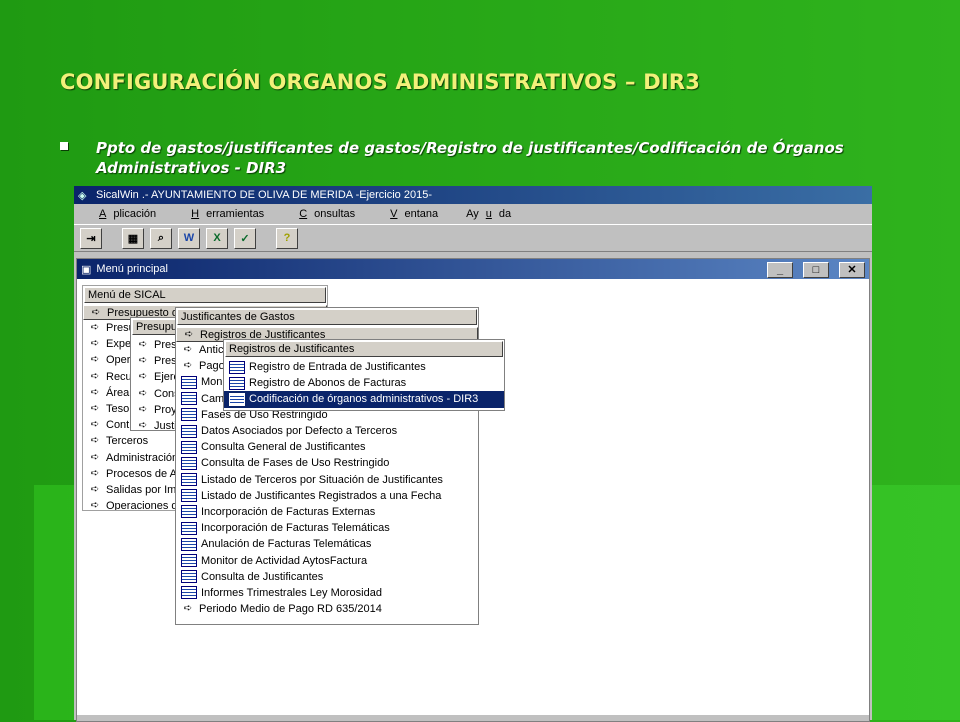 The height and width of the screenshot is (722, 960). I want to click on menu-2: Consultas, so click(323, 214).